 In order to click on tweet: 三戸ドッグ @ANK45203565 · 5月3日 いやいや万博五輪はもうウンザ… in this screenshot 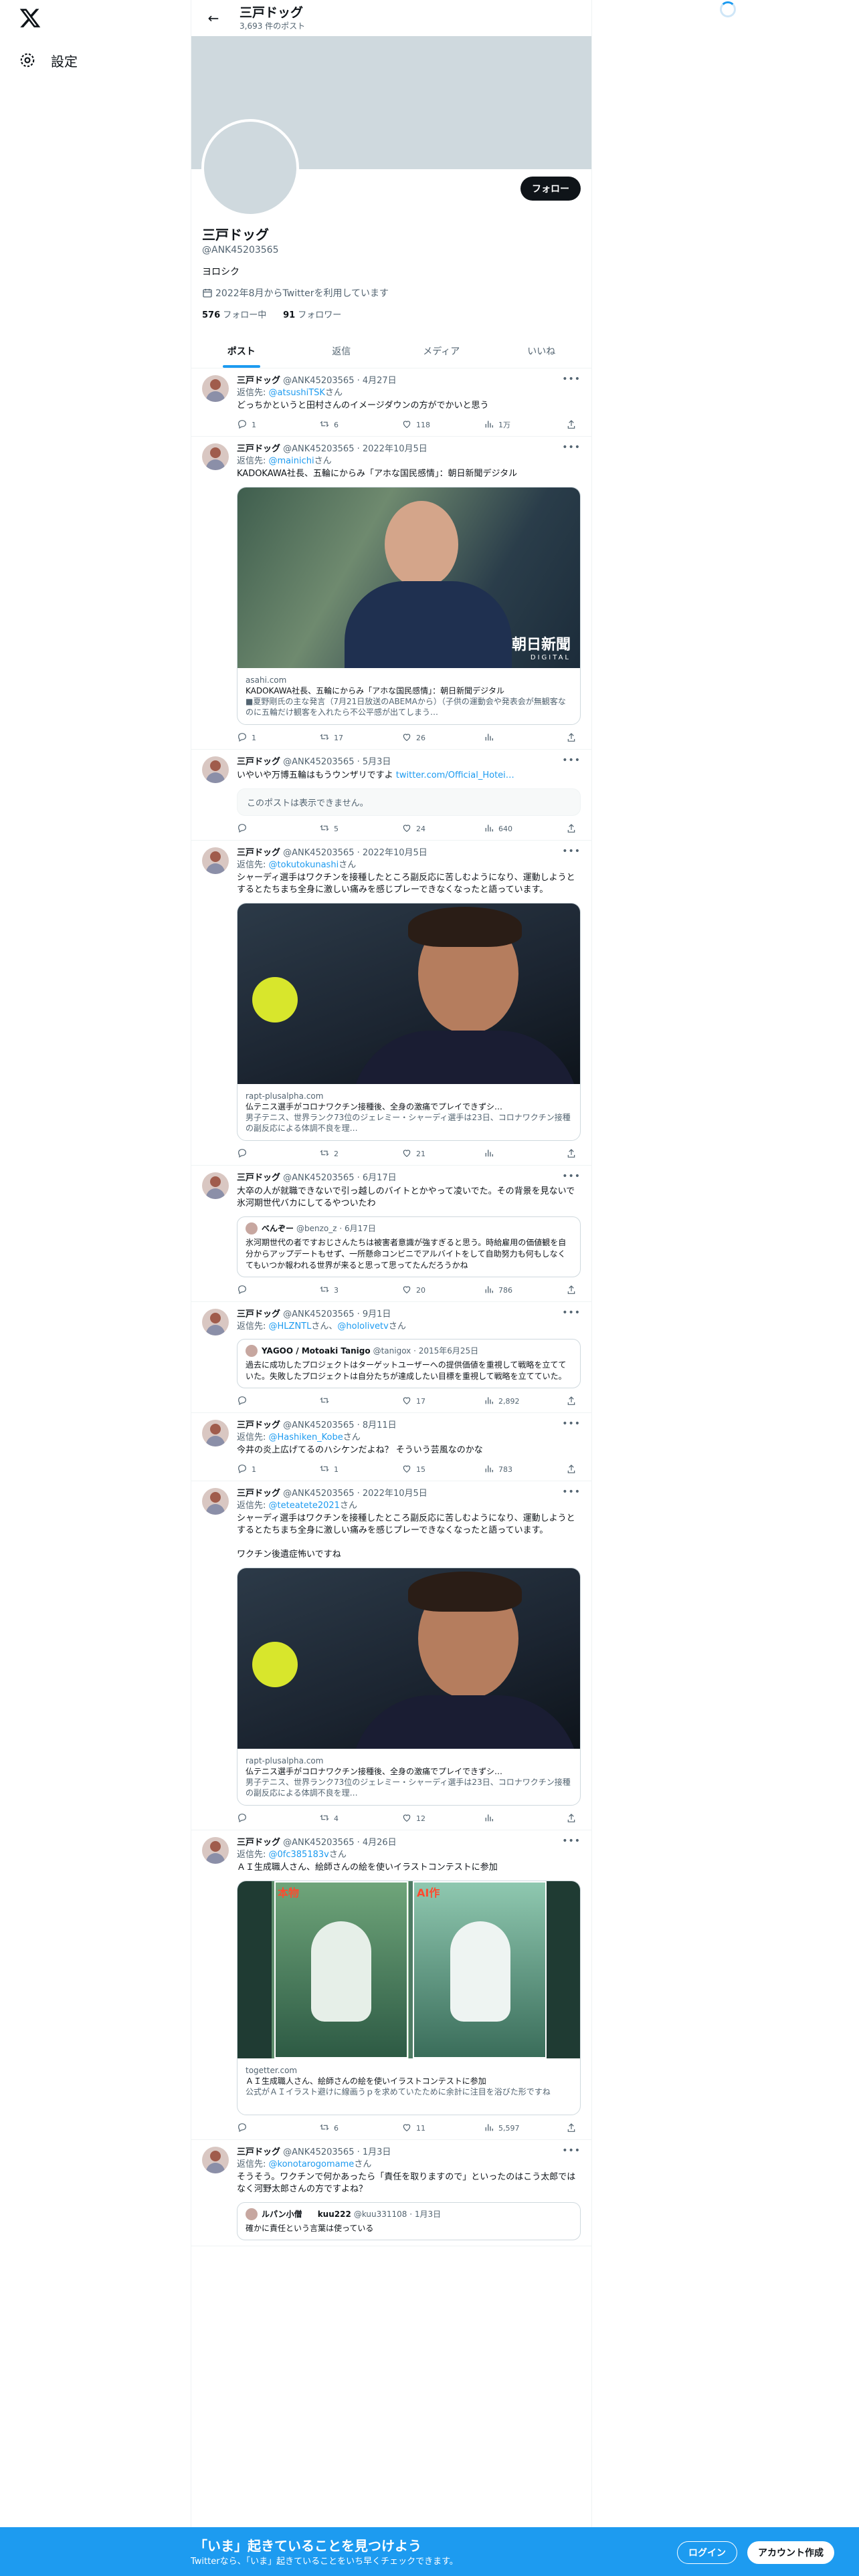, I will do `click(391, 795)`.